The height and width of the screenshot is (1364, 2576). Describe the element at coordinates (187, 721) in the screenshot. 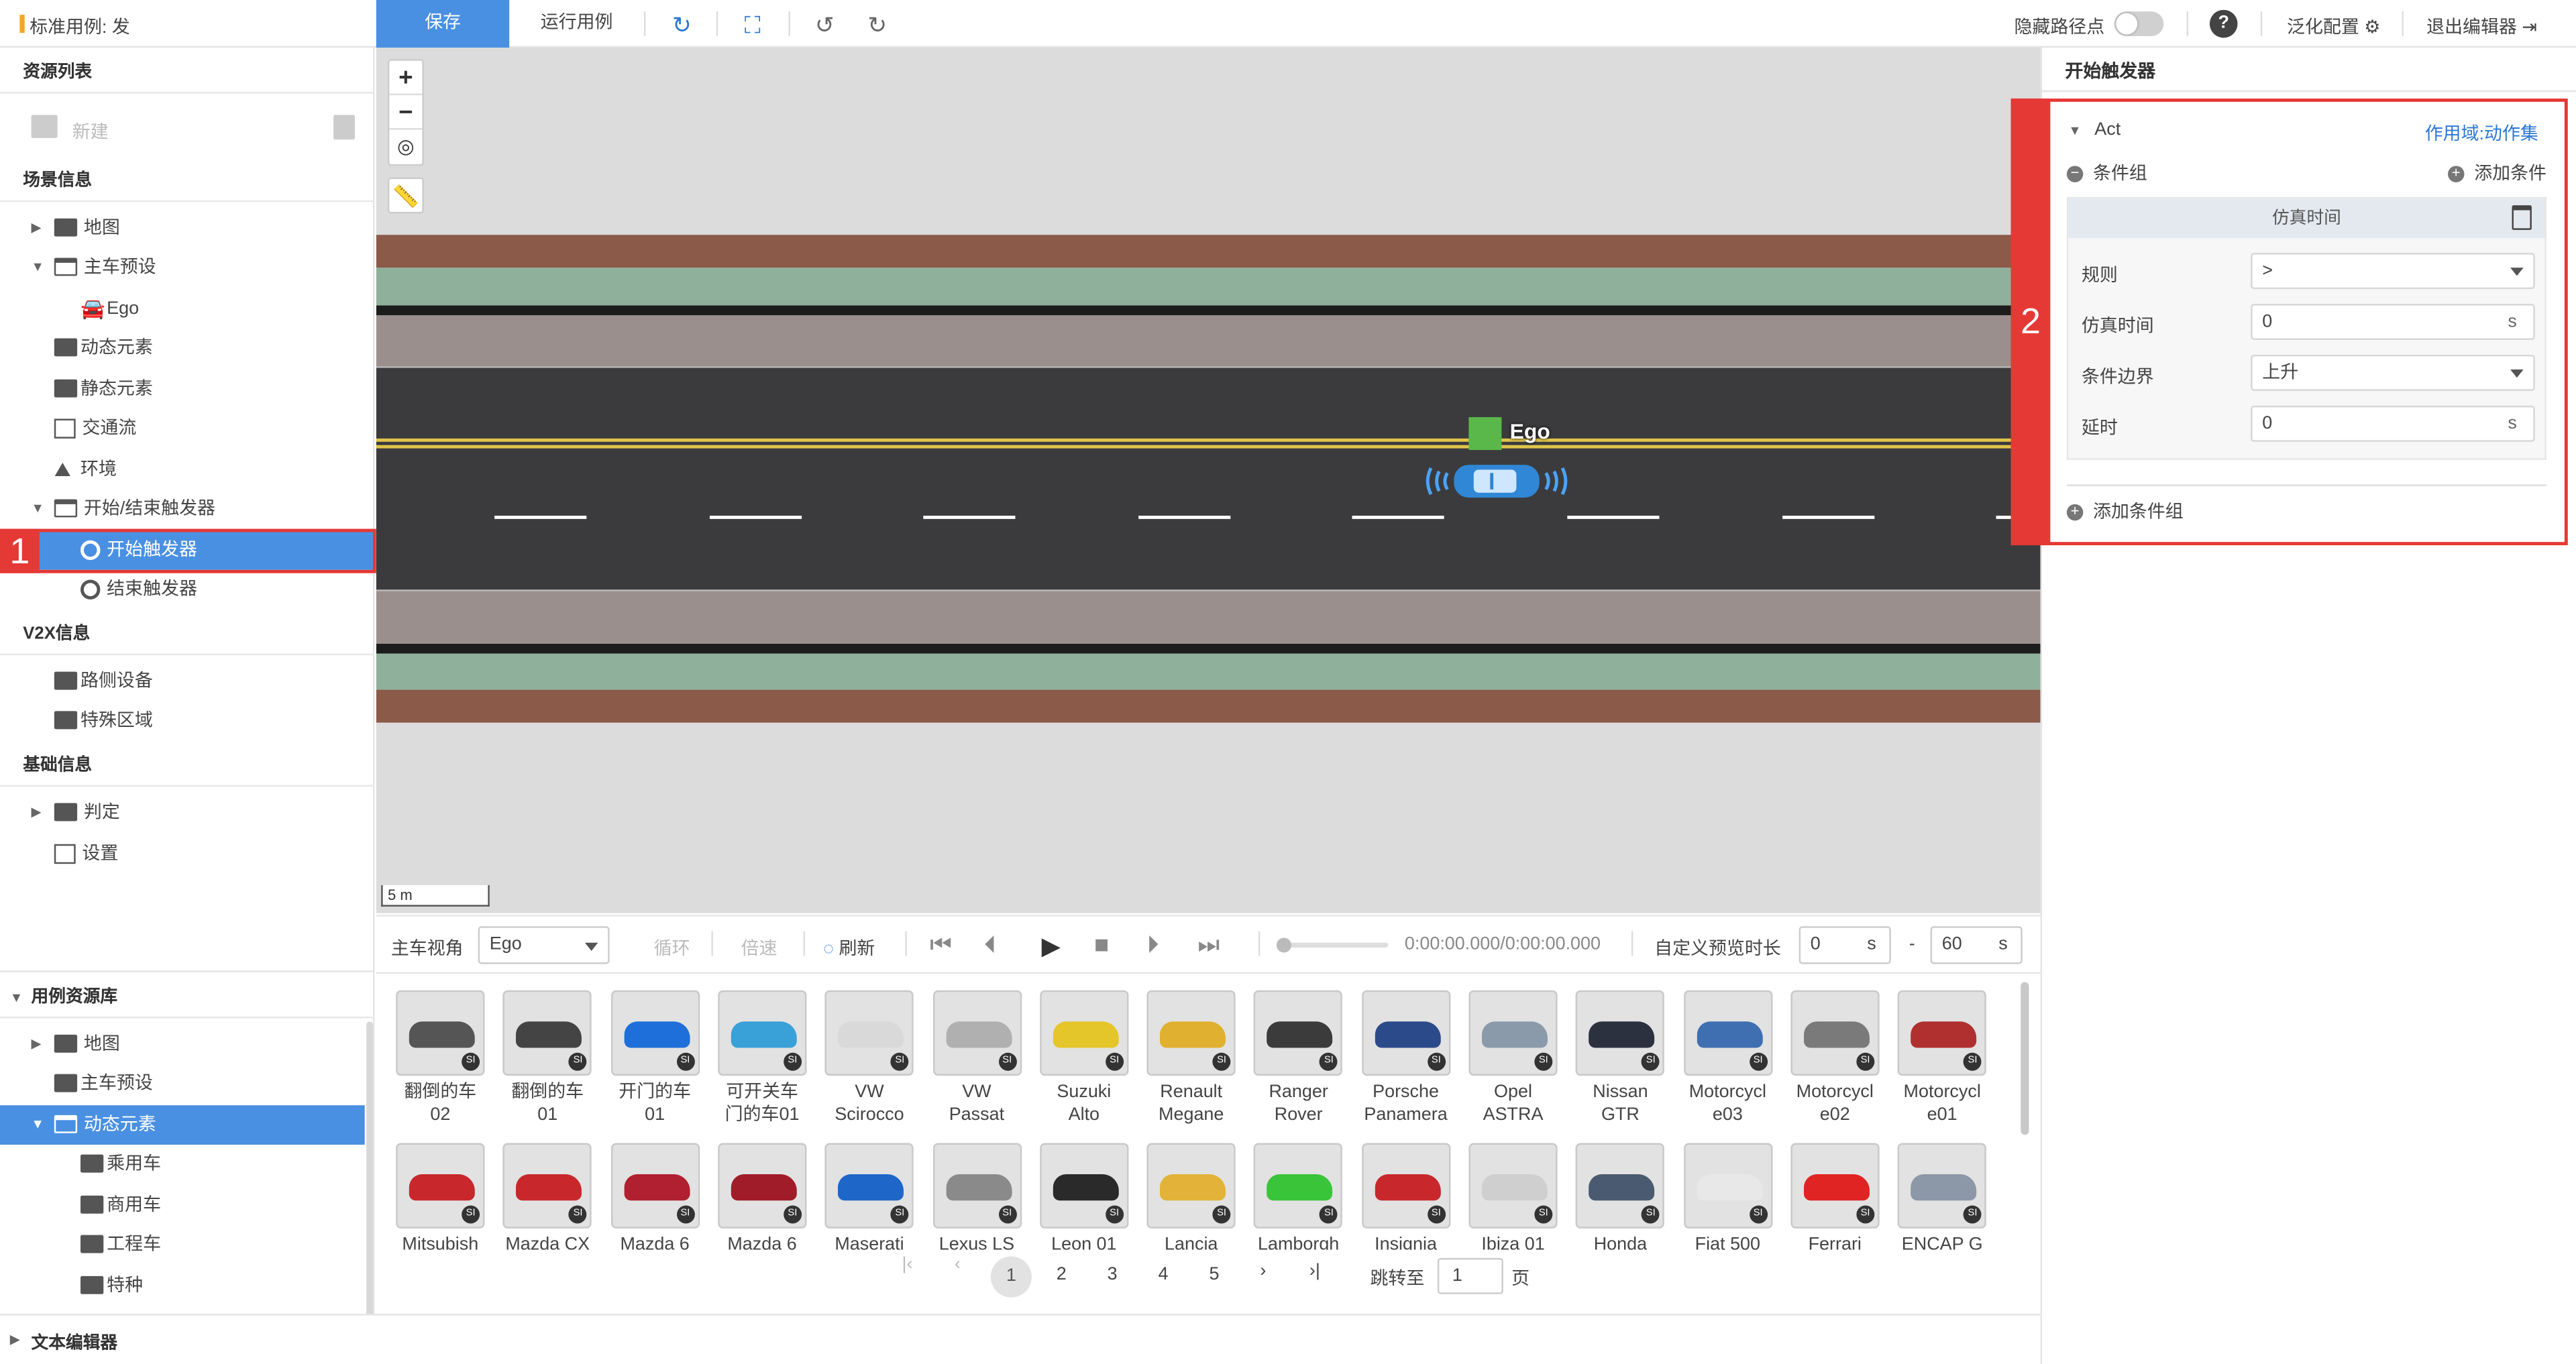

I see `tree-item-special-zone: 特殊区域` at that location.